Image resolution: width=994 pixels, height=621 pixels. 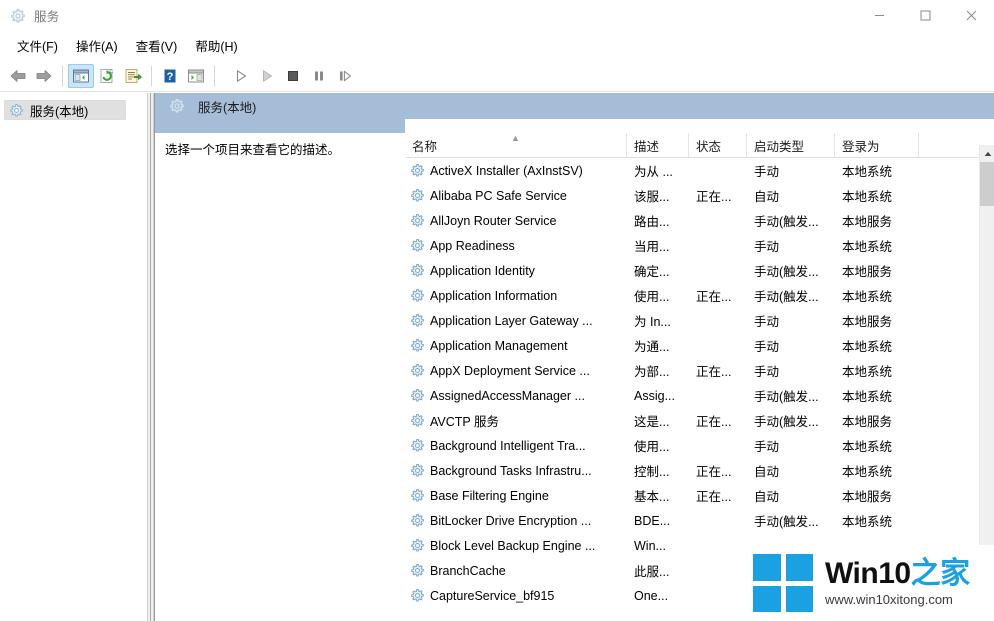 I want to click on service-name-text: Application Identity, so click(x=482, y=270).